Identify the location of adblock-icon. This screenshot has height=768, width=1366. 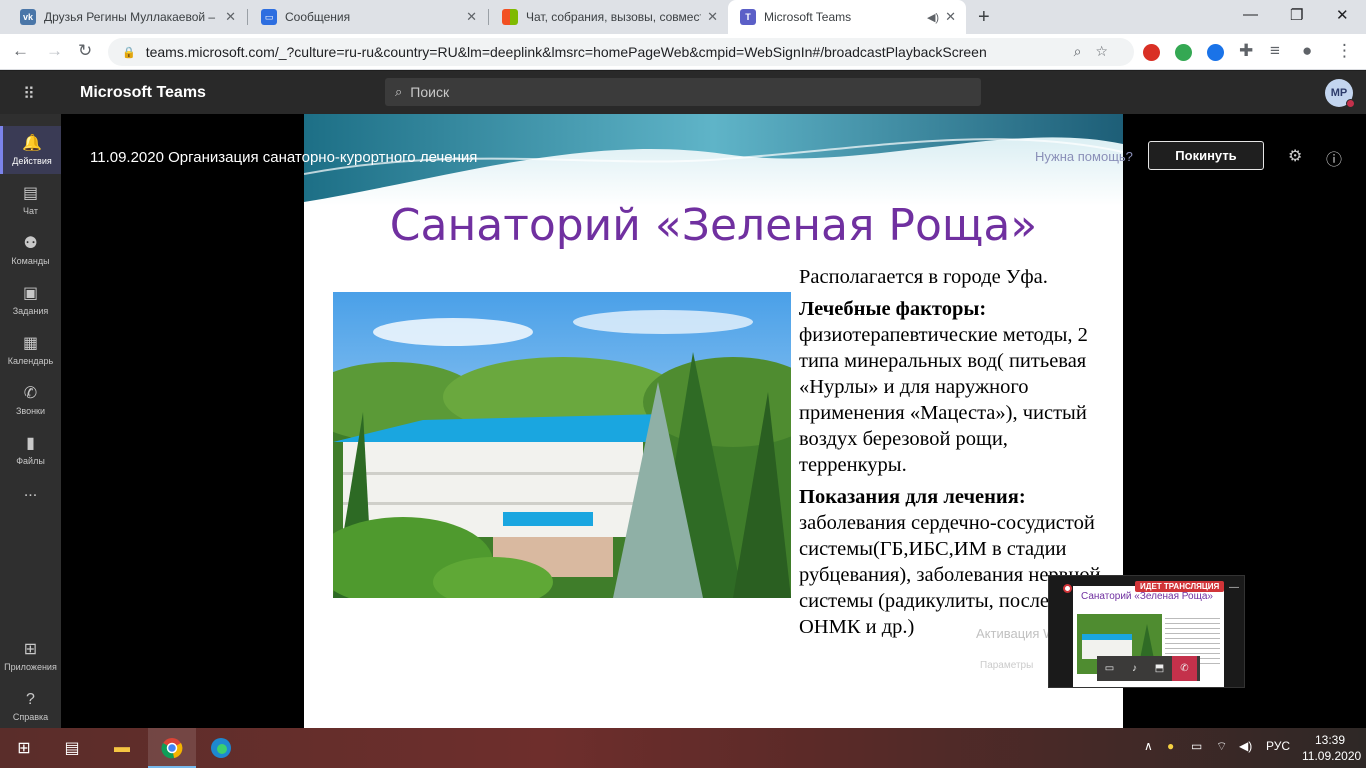
(1151, 52).